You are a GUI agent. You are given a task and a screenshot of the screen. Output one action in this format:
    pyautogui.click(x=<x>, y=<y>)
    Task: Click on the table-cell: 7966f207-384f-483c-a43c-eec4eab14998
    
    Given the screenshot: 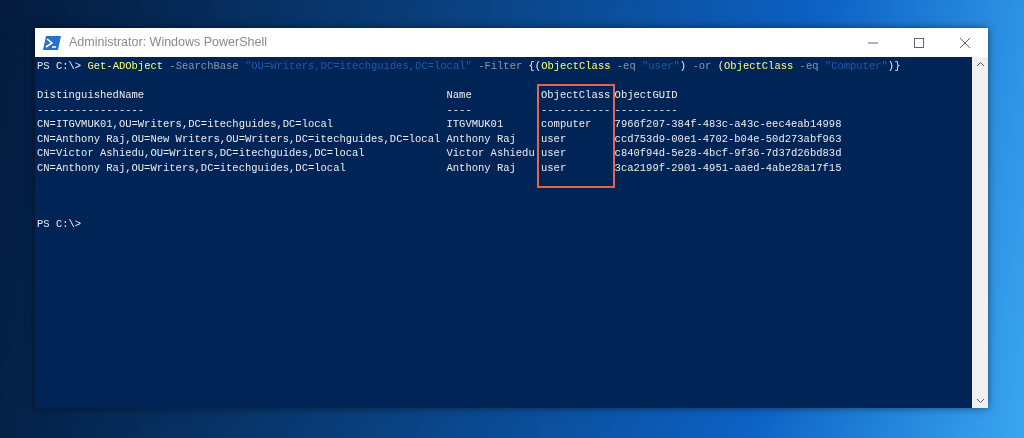 What is the action you would take?
    pyautogui.click(x=728, y=124)
    